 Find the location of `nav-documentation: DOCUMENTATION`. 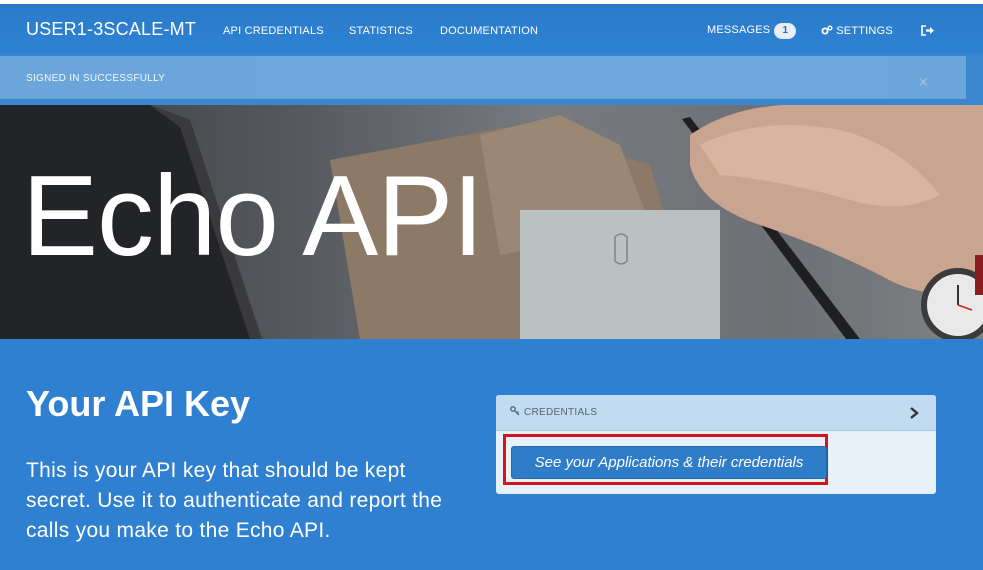

nav-documentation: DOCUMENTATION is located at coordinates (489, 31).